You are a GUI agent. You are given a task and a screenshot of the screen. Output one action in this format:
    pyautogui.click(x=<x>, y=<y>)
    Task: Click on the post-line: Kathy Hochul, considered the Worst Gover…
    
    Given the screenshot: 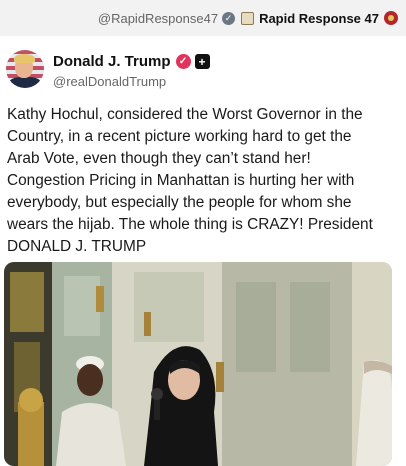 What is the action you would take?
    pyautogui.click(x=185, y=114)
    